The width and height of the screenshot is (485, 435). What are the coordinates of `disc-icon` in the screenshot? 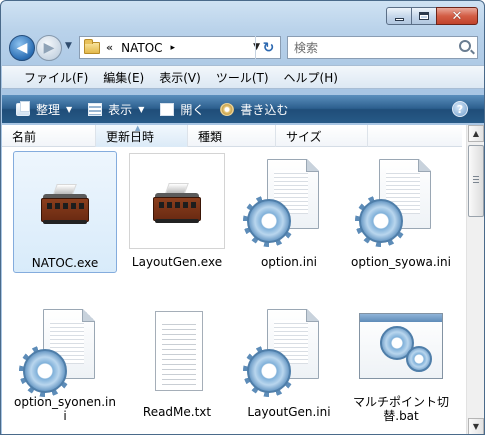 It's located at (227, 109).